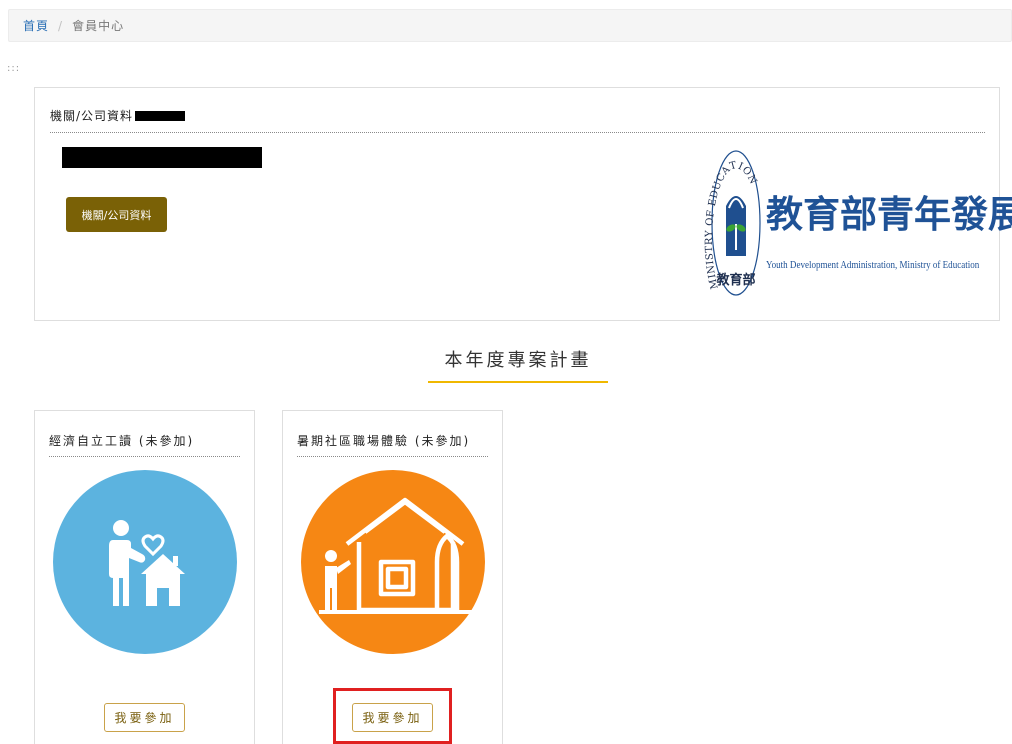 The height and width of the screenshot is (744, 1012). I want to click on join-button: 我要參加, so click(144, 717).